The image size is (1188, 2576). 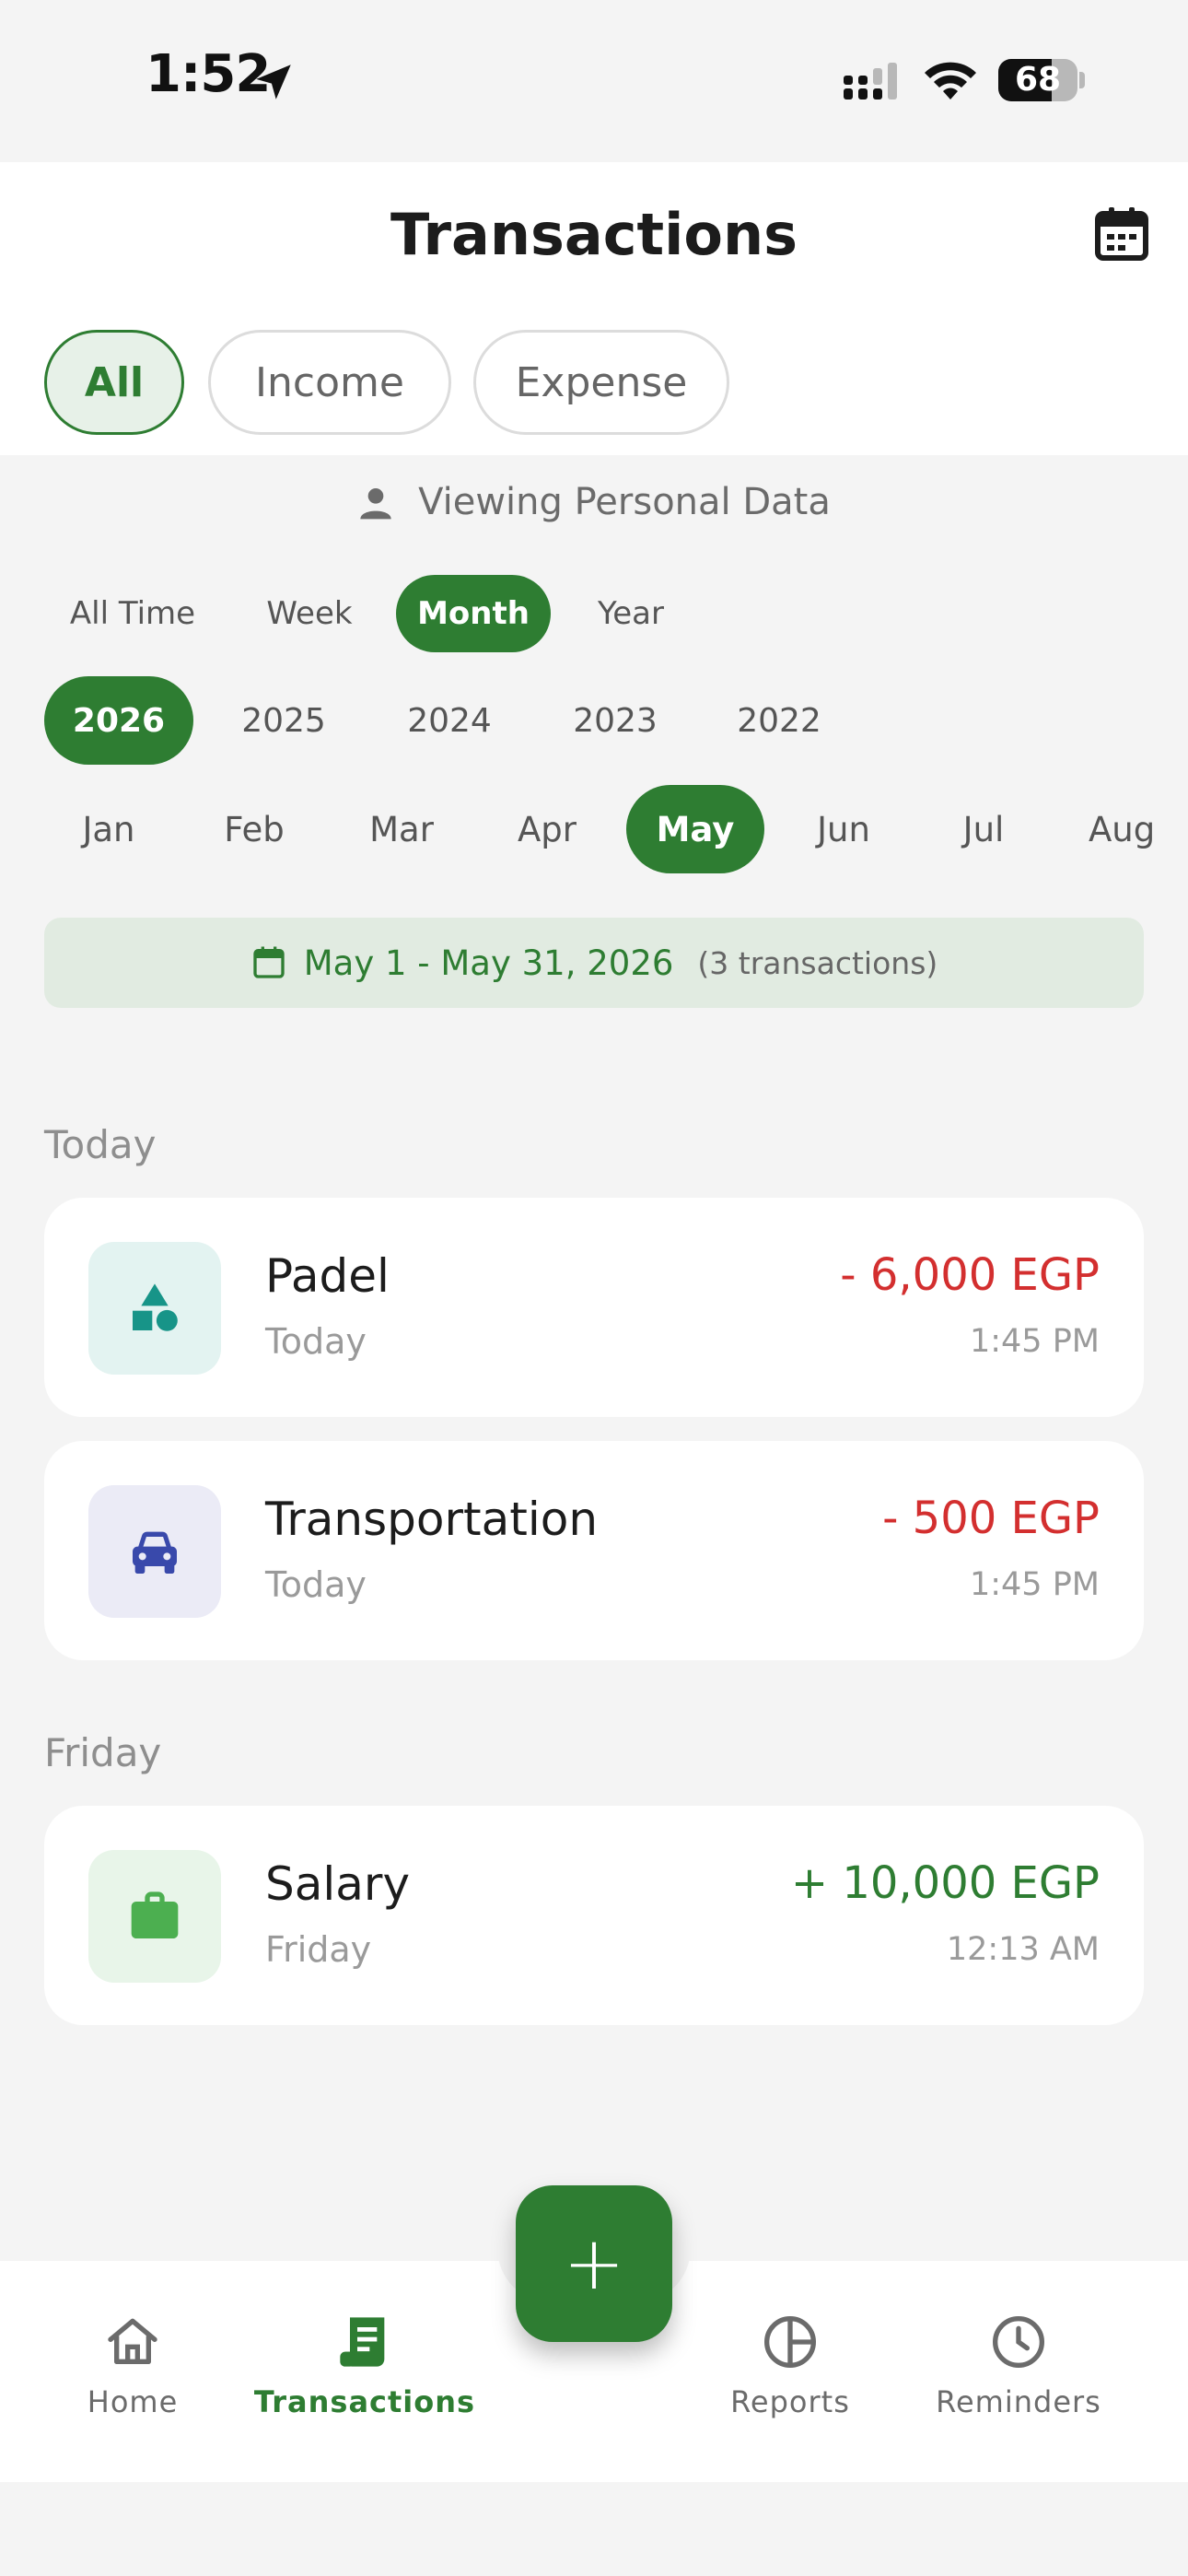 I want to click on salary-icon-tile, so click(x=154, y=1916).